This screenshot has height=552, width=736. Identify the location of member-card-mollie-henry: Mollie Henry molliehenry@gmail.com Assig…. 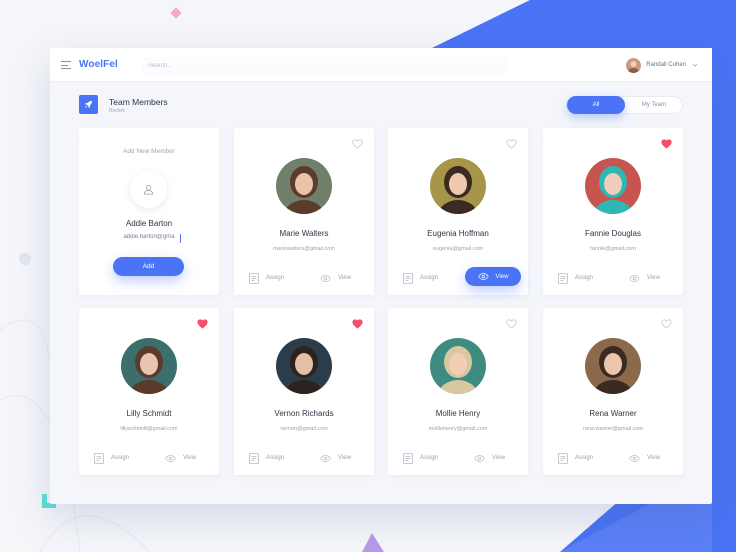
(458, 391).